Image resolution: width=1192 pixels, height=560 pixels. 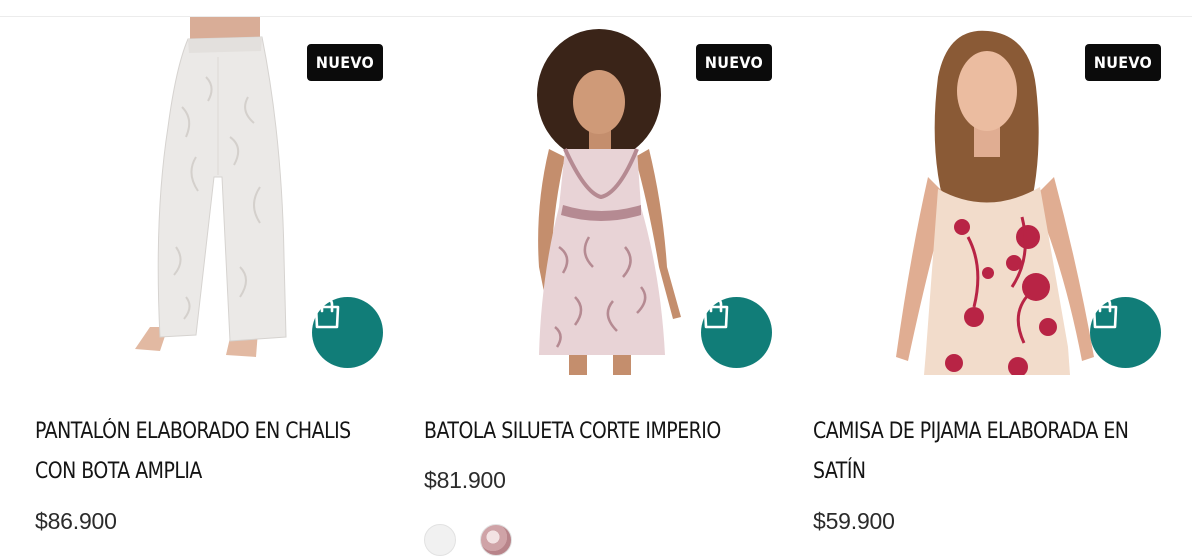 I want to click on product-title-line: BATOLA SILUETA CORTE IMPERIO, so click(x=572, y=431).